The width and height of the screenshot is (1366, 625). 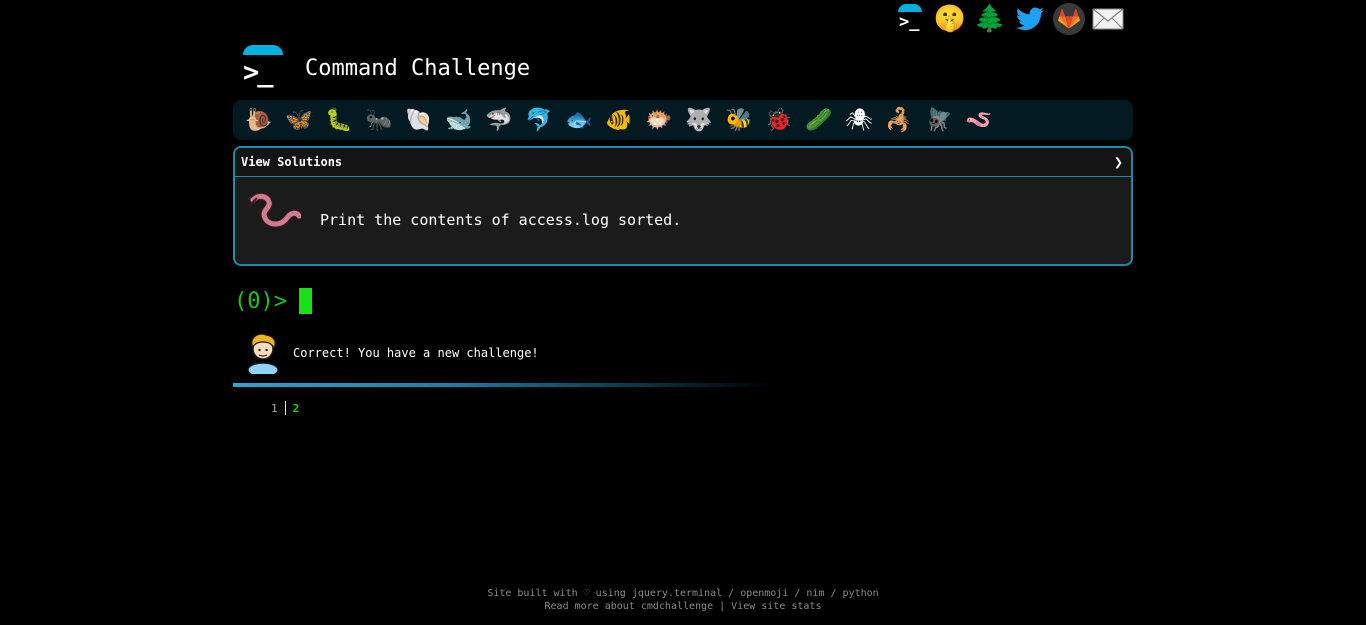 I want to click on terminal-cursor, so click(x=305, y=301).